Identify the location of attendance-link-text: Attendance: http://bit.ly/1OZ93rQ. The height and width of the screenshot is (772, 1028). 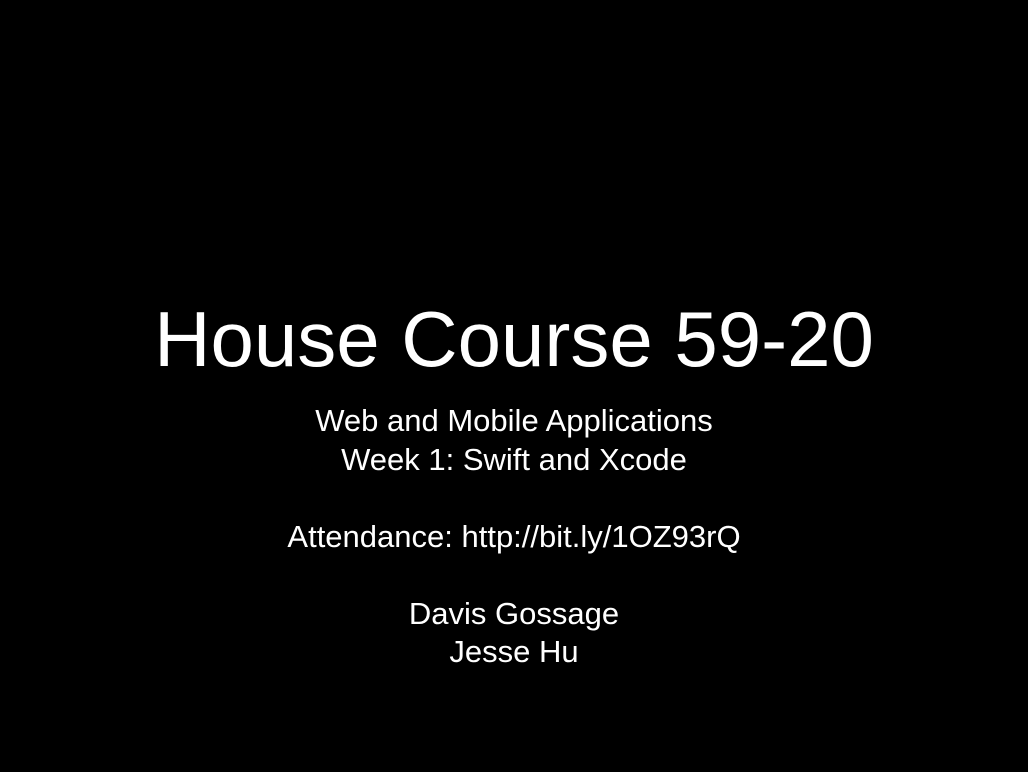
(514, 536).